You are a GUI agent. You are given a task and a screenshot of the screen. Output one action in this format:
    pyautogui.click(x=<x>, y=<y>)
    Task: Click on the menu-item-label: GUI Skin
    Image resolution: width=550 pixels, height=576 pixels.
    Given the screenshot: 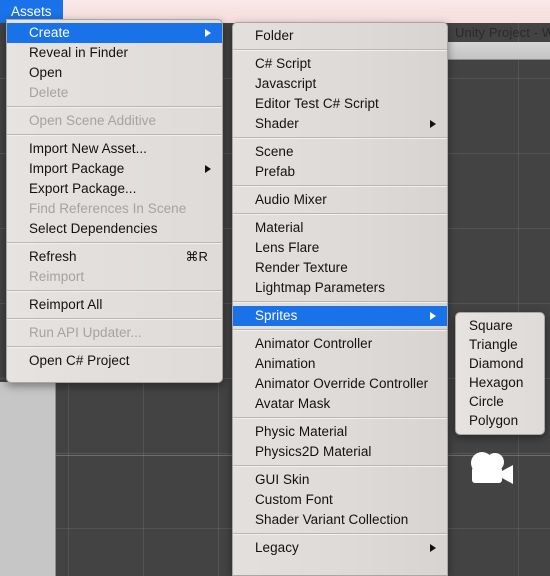 What is the action you would take?
    pyautogui.click(x=282, y=479)
    